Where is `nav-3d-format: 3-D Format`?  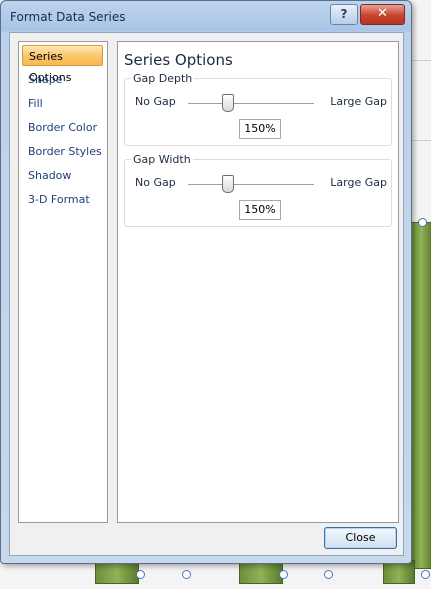 nav-3d-format: 3-D Format is located at coordinates (62, 199).